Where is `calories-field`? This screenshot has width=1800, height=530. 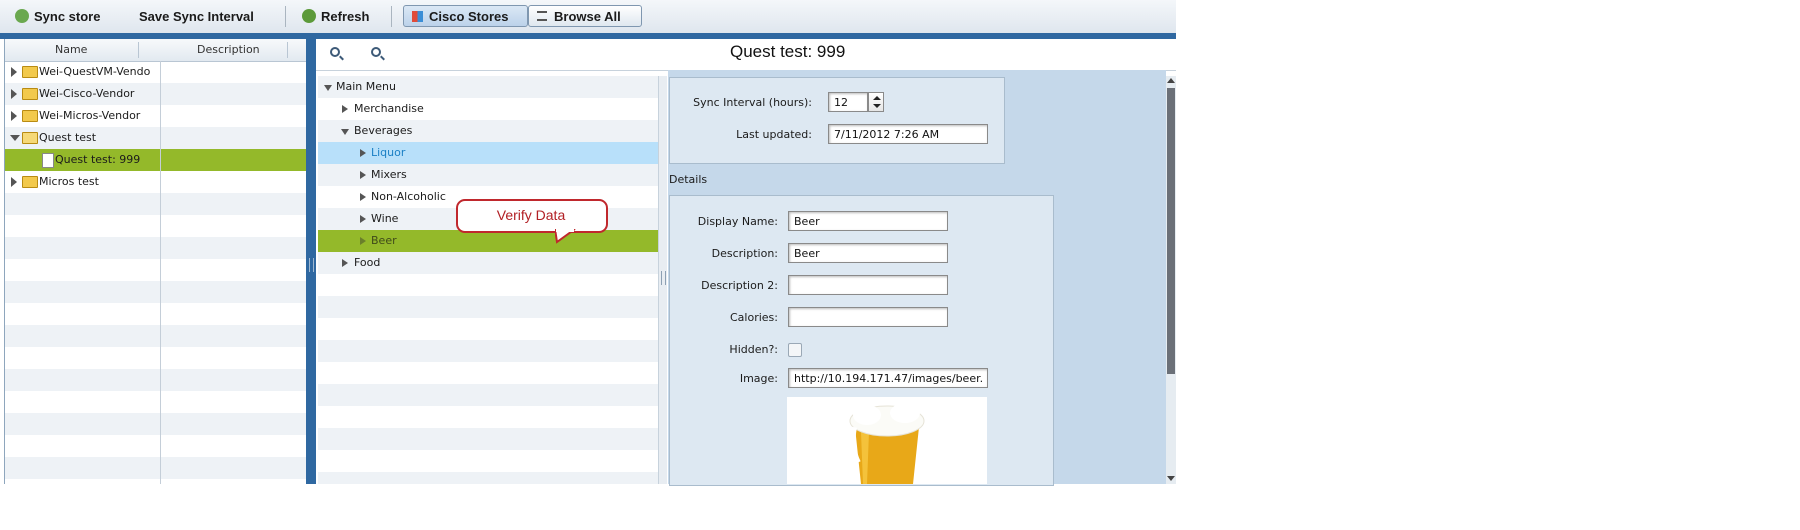
calories-field is located at coordinates (868, 317).